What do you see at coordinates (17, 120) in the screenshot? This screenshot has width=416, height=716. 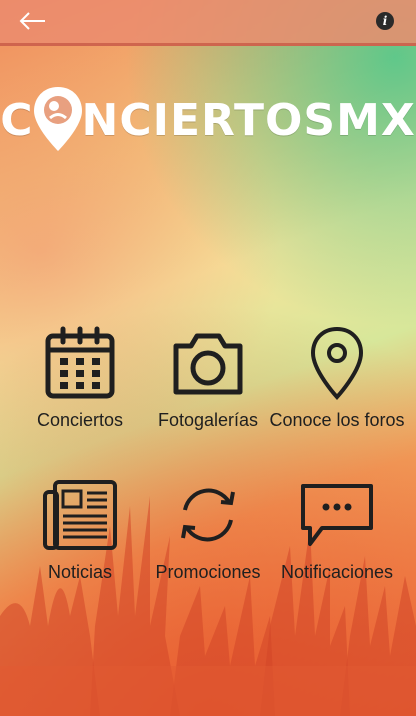 I see `logo-text-start: C` at bounding box center [17, 120].